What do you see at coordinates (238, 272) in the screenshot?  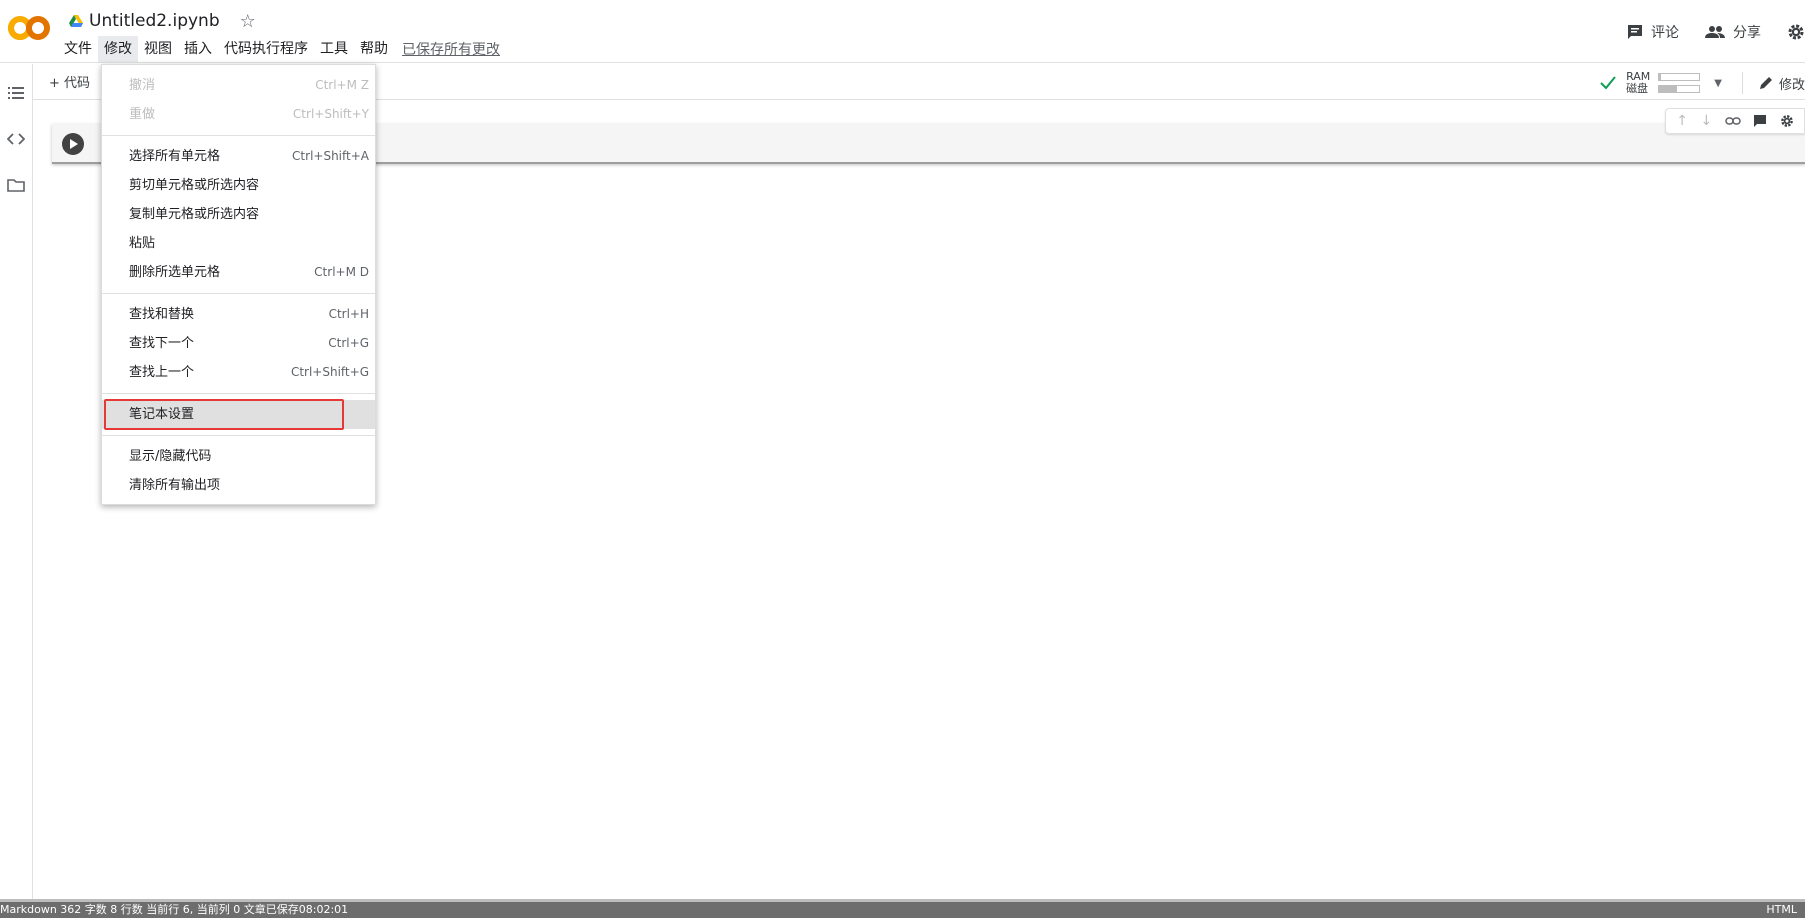 I see `menu-item-delete-cells: 删除所选单元格 Ctrl+M D` at bounding box center [238, 272].